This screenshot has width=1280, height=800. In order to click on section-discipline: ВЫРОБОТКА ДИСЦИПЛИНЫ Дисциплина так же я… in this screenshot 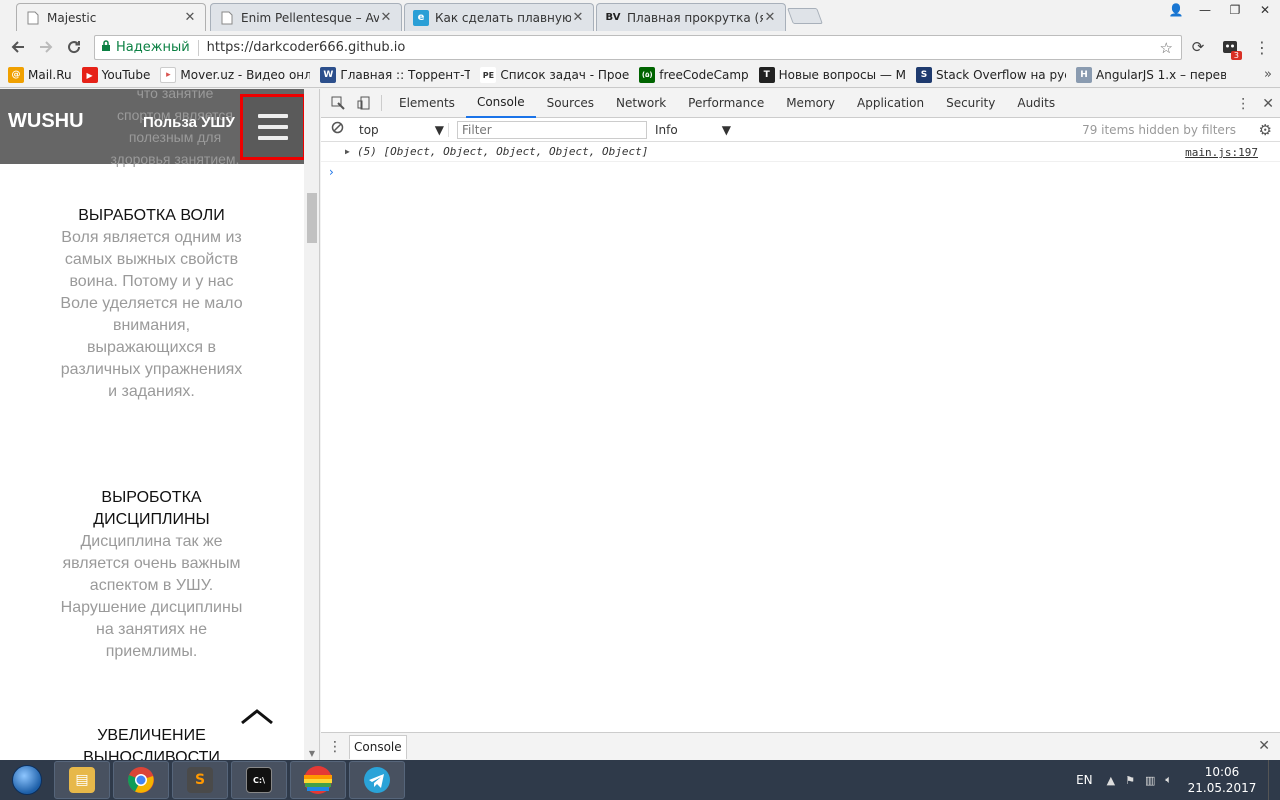, I will do `click(151, 575)`.